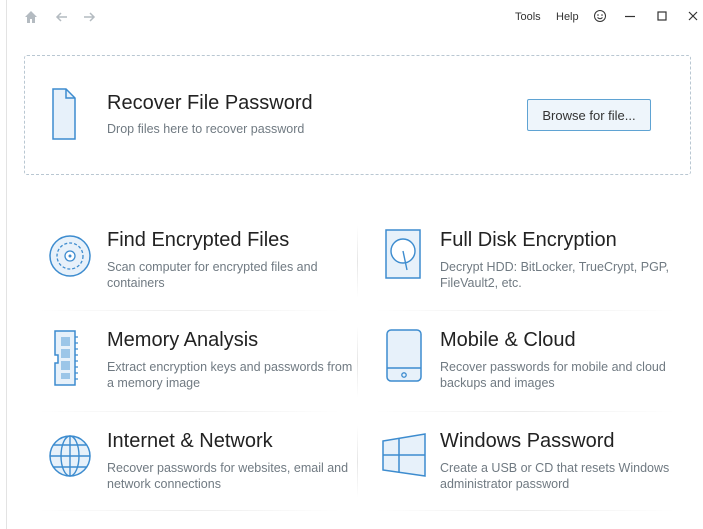 The height and width of the screenshot is (529, 703). Describe the element at coordinates (693, 16) in the screenshot. I see `close-icon` at that location.